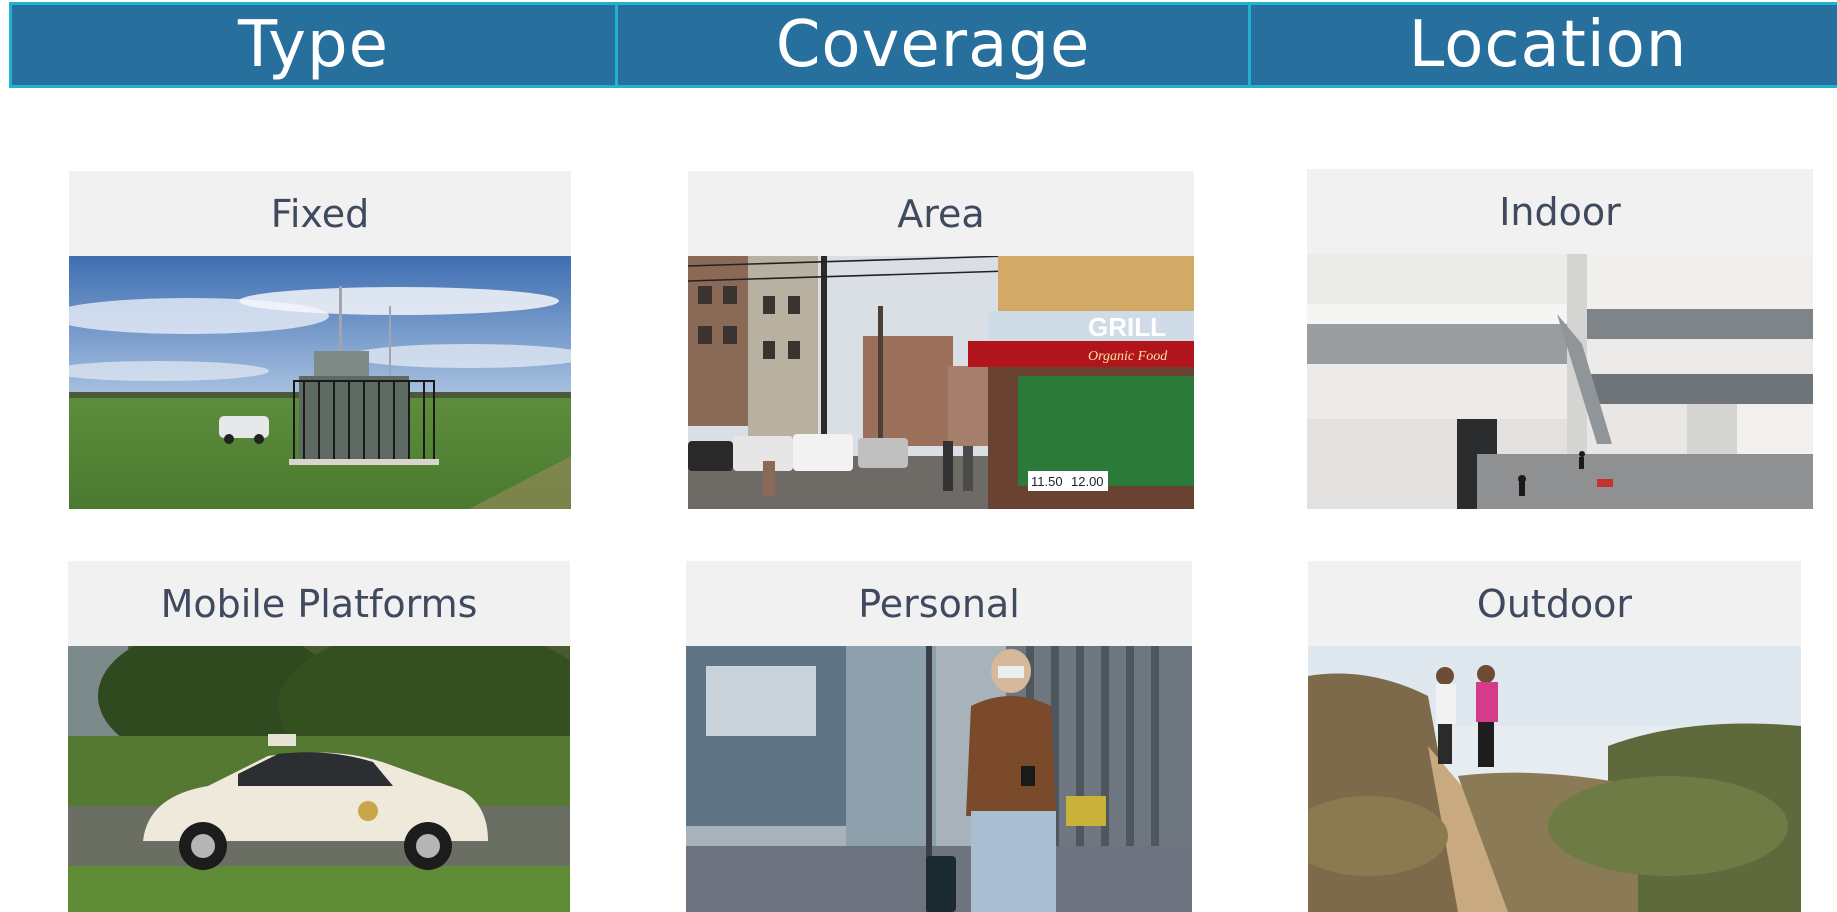 This screenshot has width=1837, height=912. I want to click on sensor-car-photo, so click(319, 779).